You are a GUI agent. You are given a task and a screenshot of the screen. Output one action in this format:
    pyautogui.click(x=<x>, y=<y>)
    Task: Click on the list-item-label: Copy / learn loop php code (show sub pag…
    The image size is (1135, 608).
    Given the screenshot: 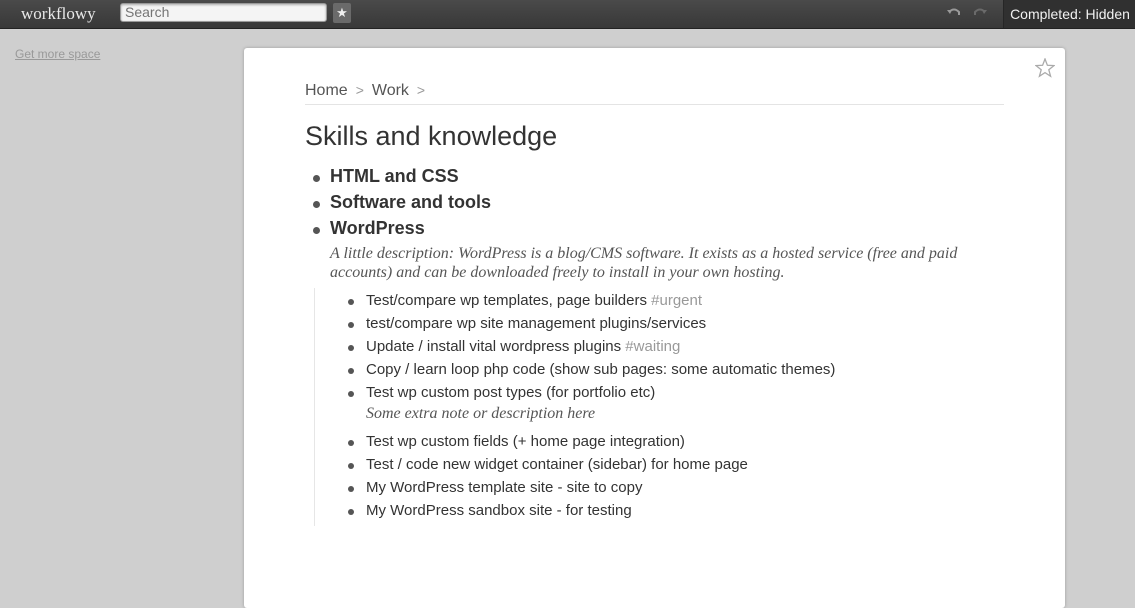 What is the action you would take?
    pyautogui.click(x=600, y=369)
    